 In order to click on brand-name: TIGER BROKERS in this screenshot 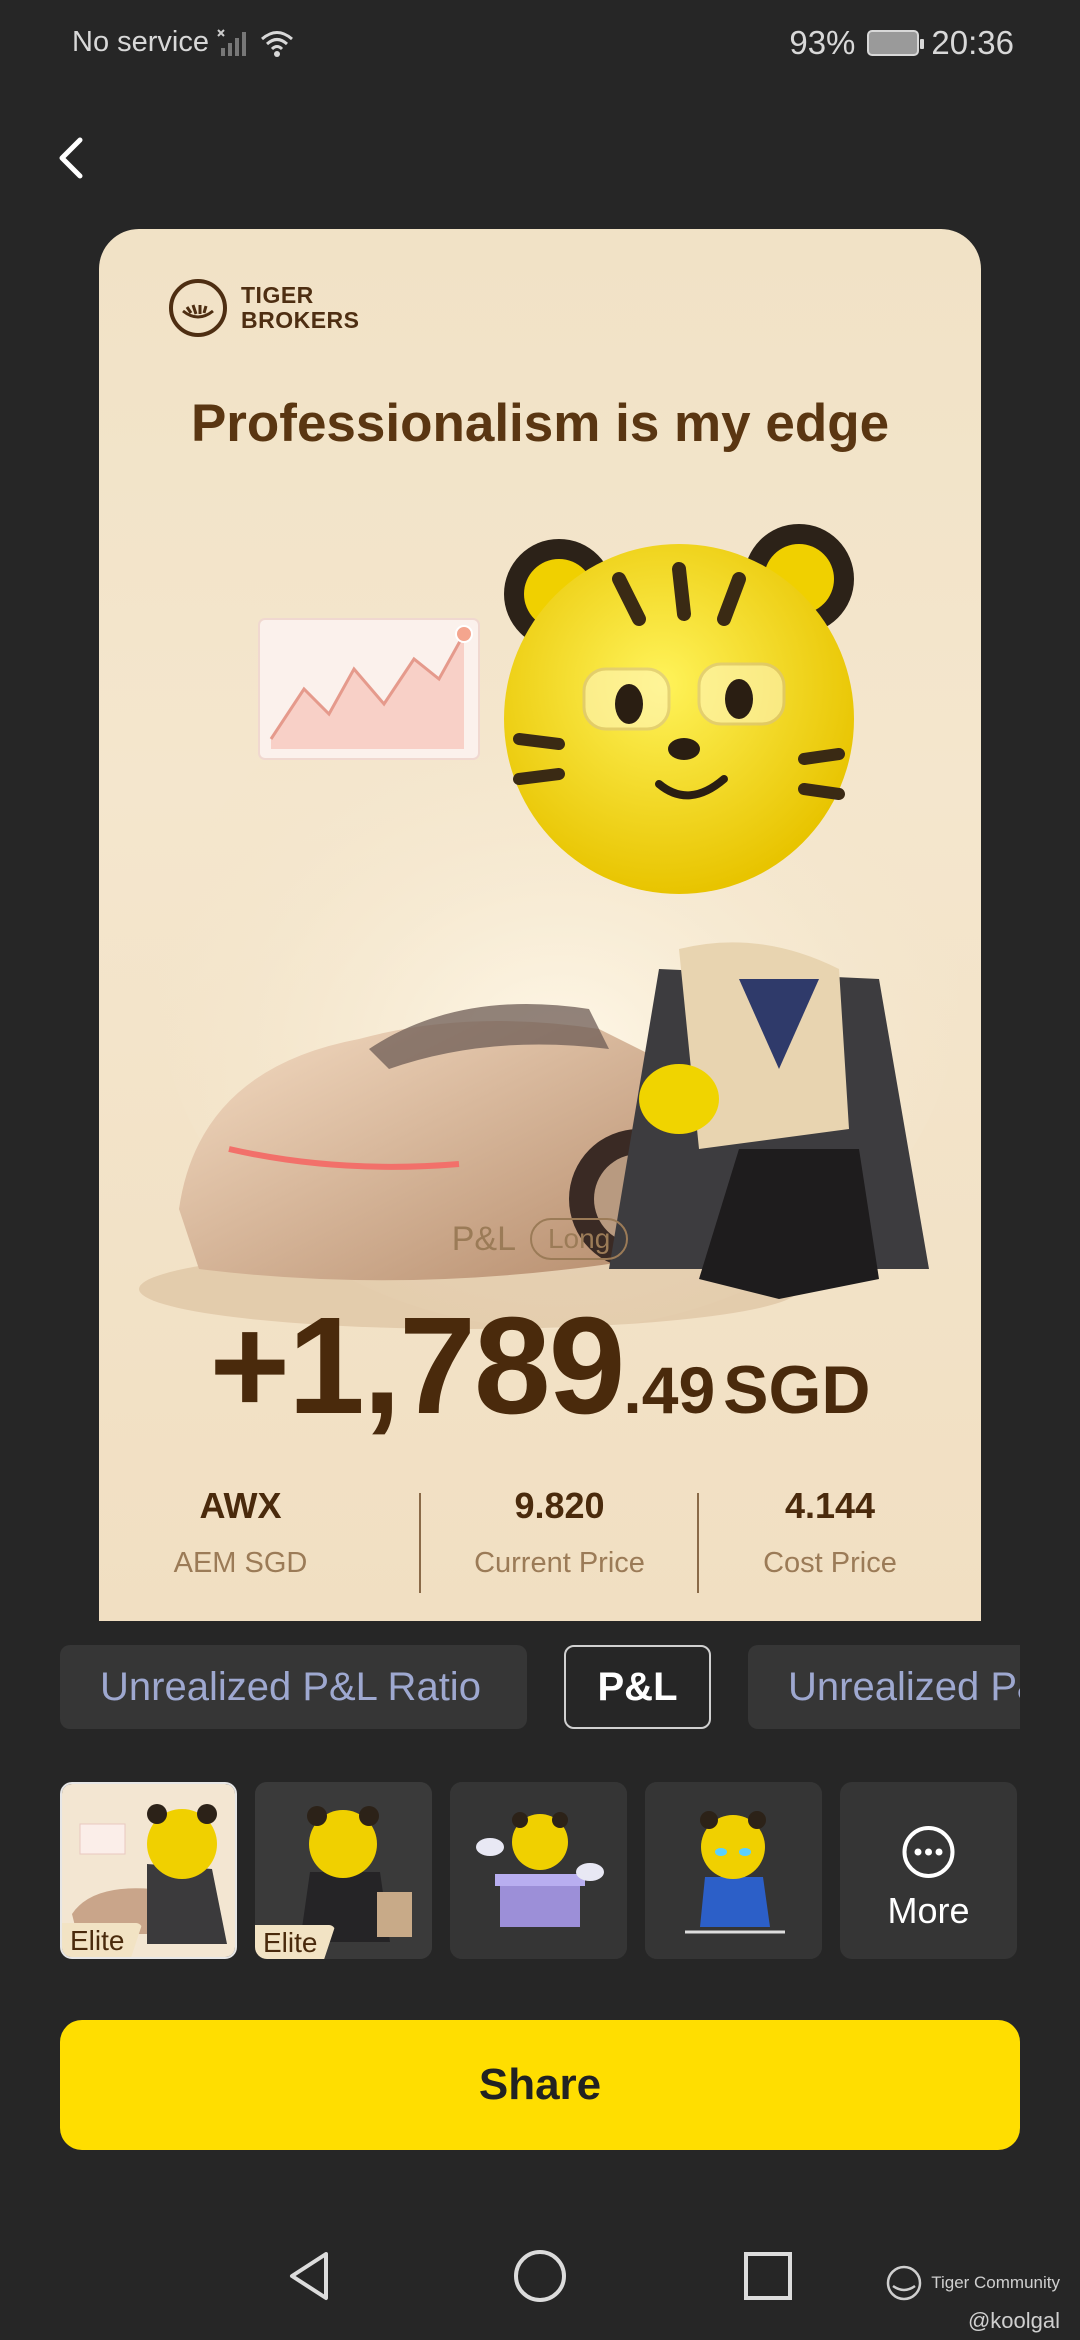, I will do `click(300, 308)`.